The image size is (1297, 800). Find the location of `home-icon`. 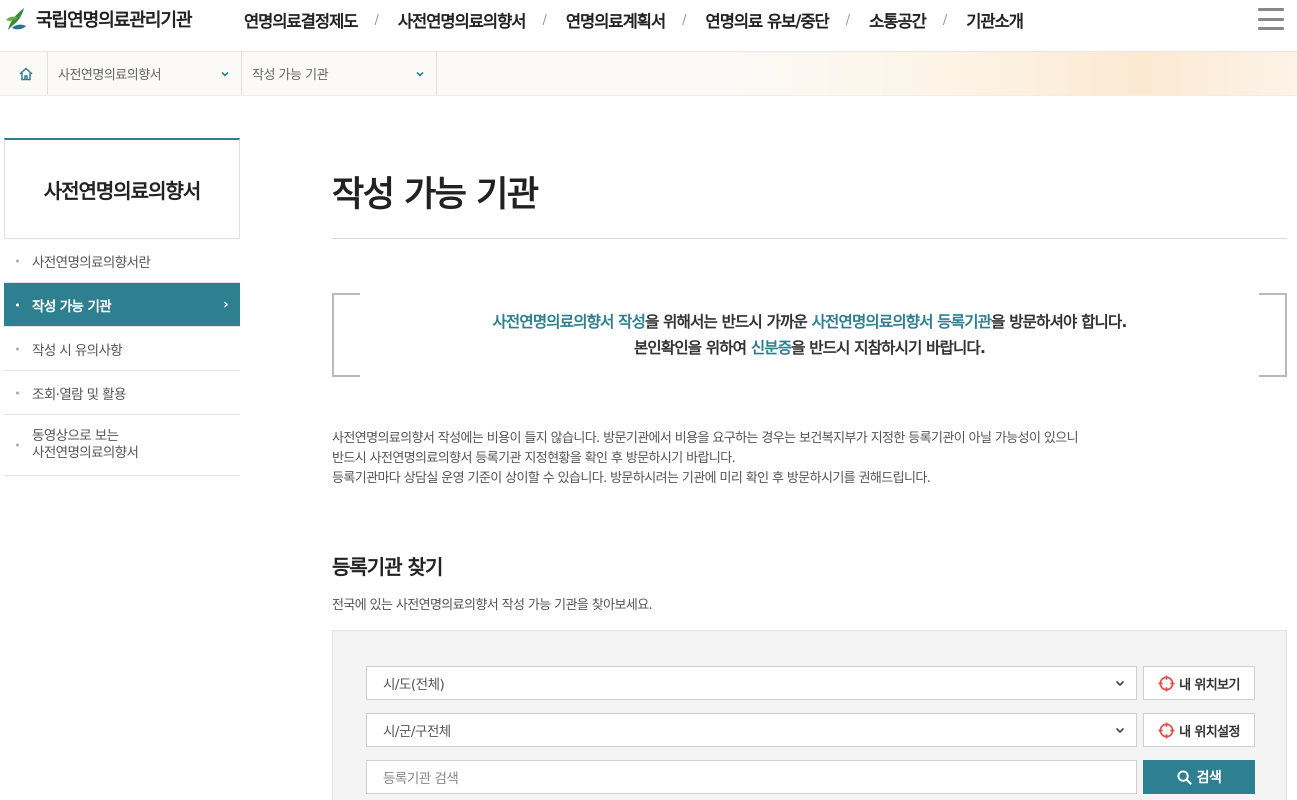

home-icon is located at coordinates (26, 73).